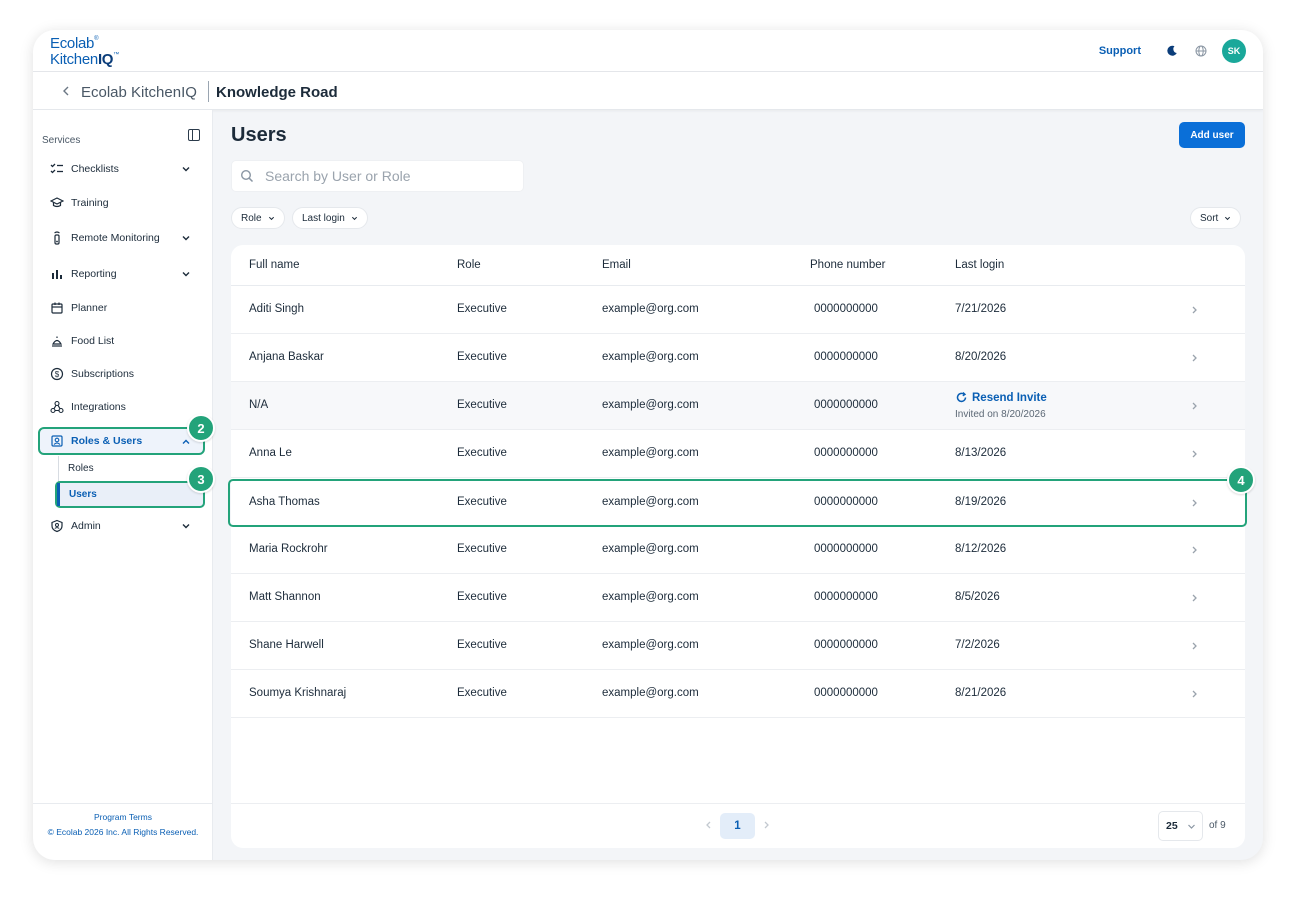 The height and width of the screenshot is (898, 1297). What do you see at coordinates (284, 502) in the screenshot?
I see `cell-full-name: Asha Thomas` at bounding box center [284, 502].